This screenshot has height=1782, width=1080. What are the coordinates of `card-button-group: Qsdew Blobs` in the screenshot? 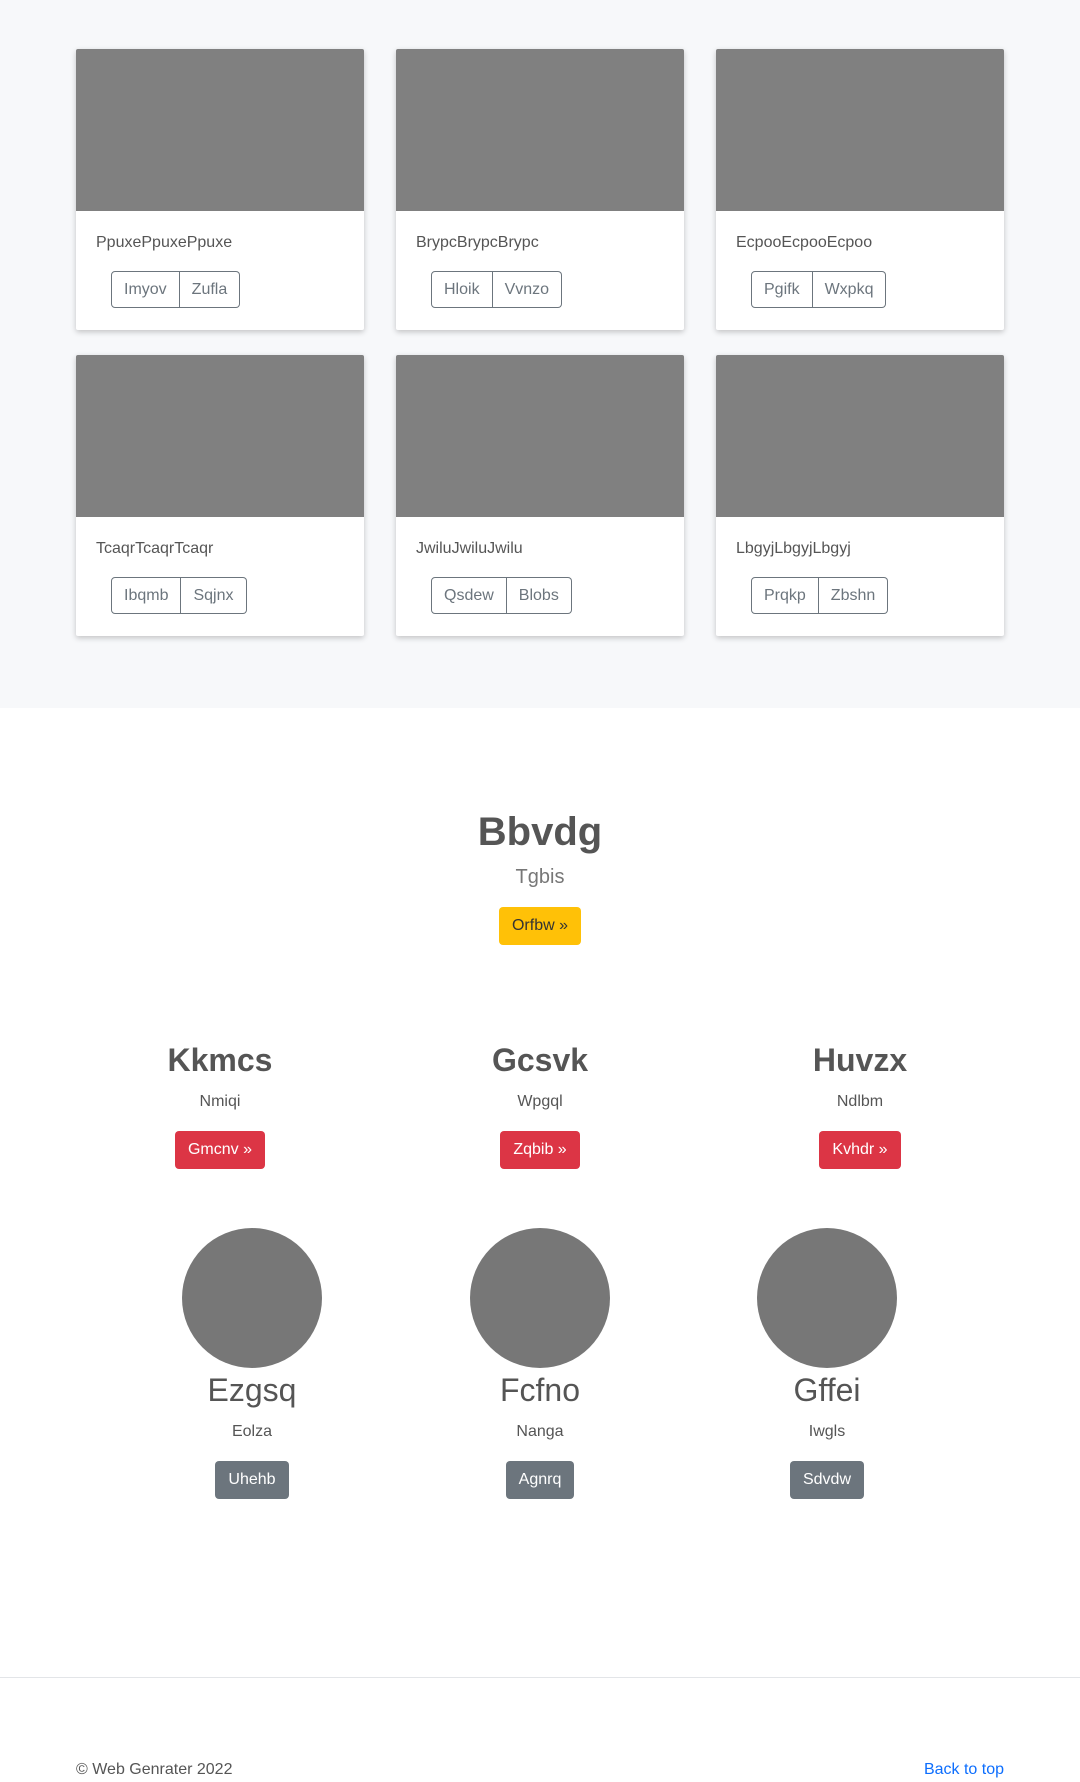 It's located at (501, 595).